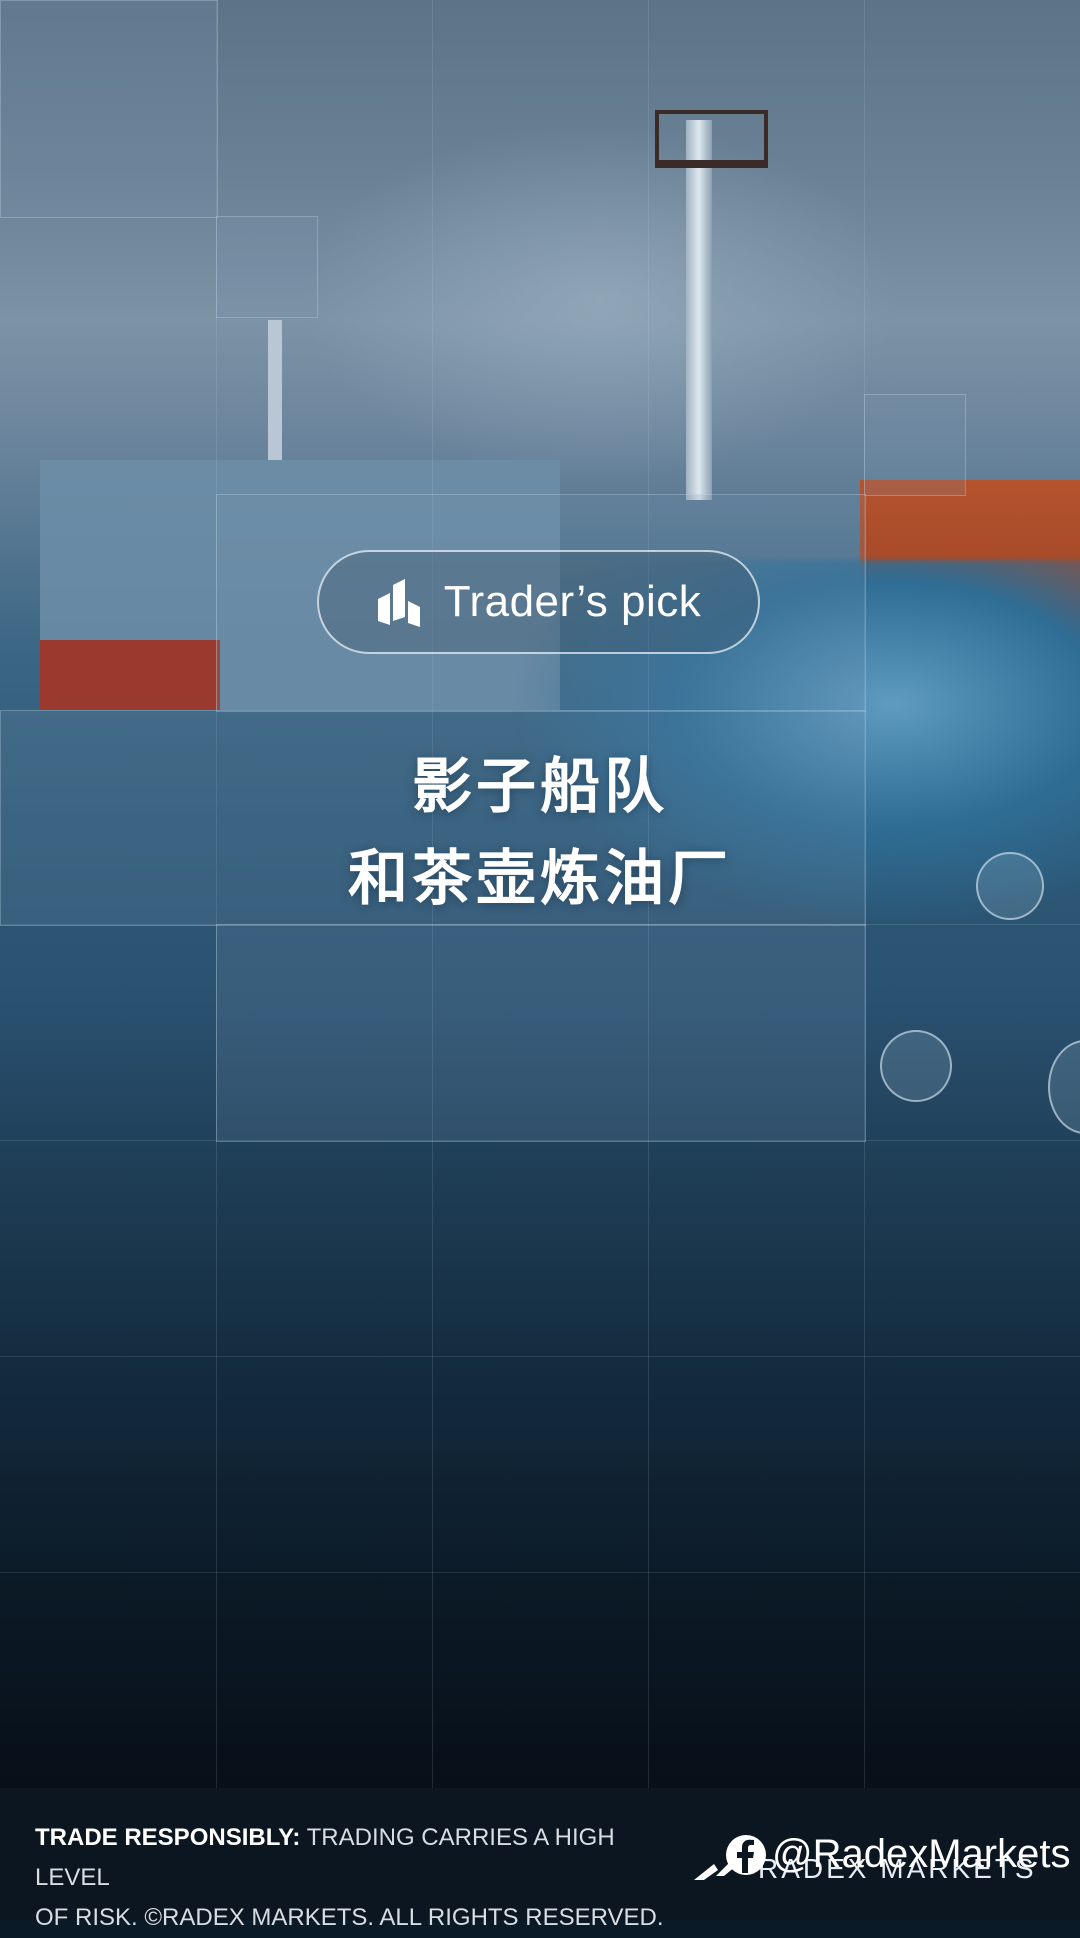 This screenshot has height=1938, width=1080. Describe the element at coordinates (746, 1854) in the screenshot. I see `facebook-icon` at that location.